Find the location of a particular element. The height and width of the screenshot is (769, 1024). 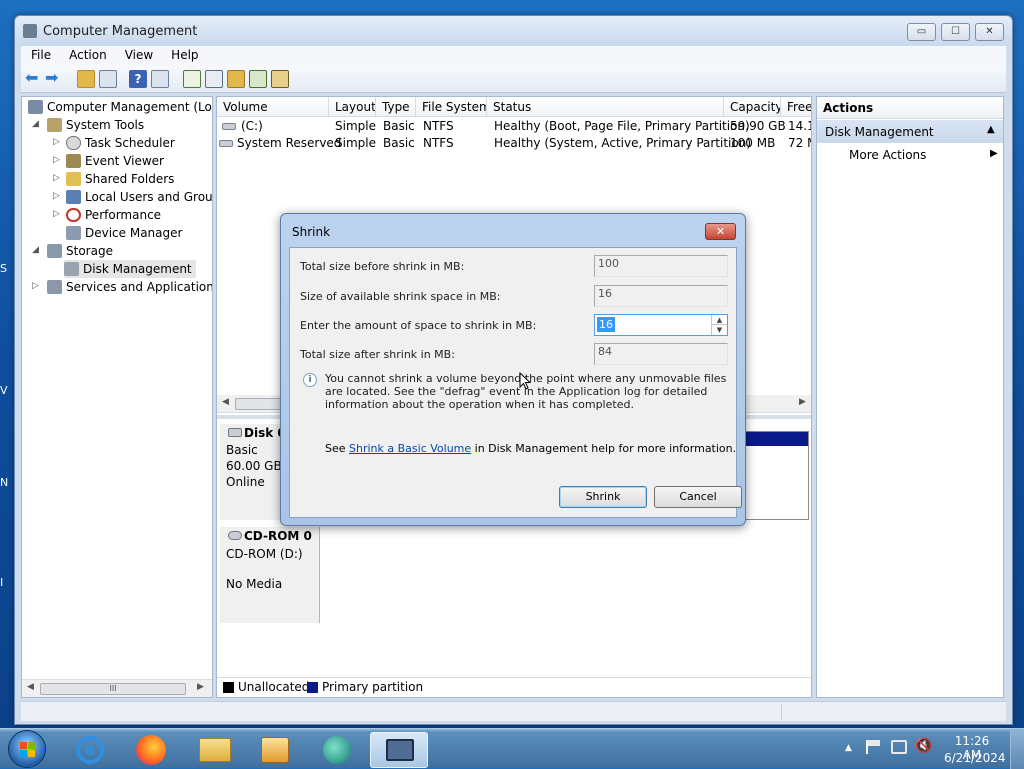

network-icon is located at coordinates (899, 747).